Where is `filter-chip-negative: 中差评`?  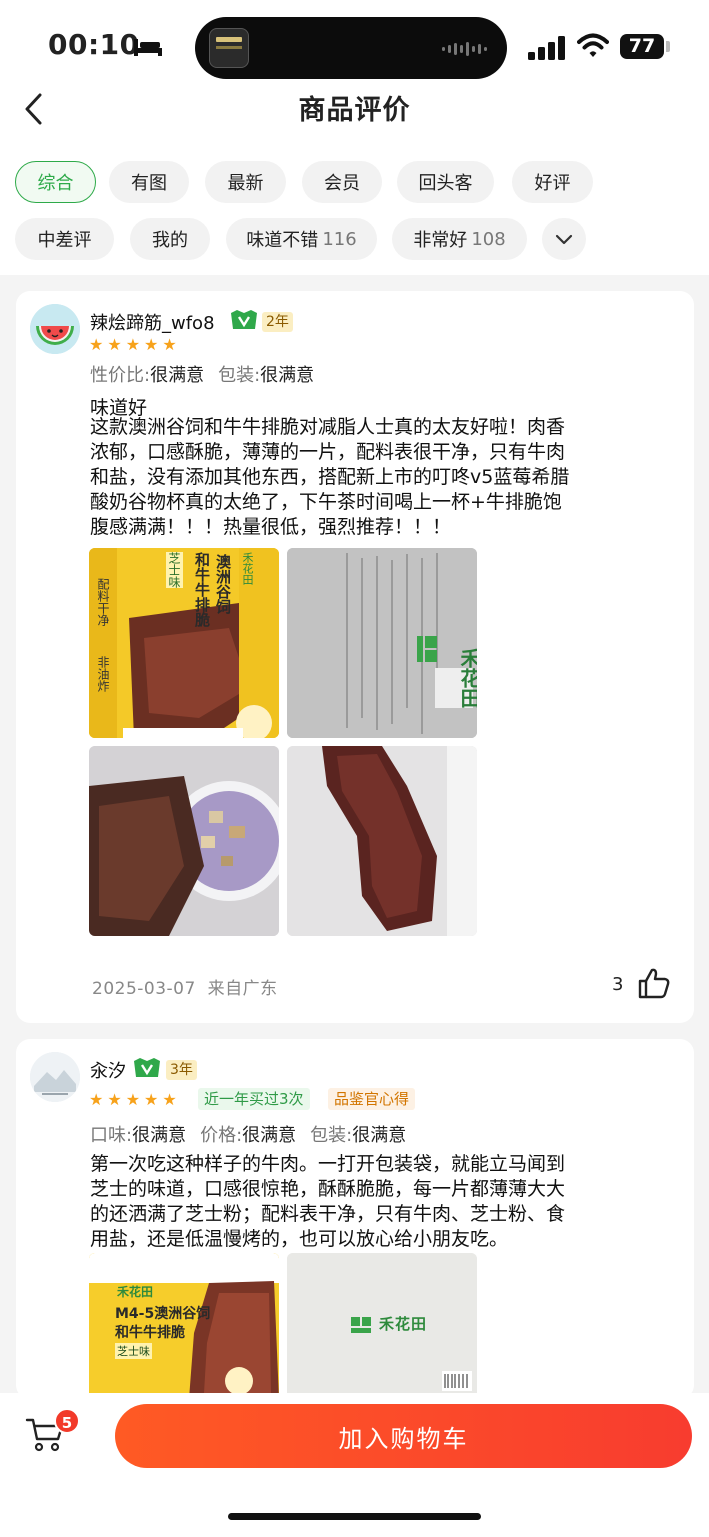 filter-chip-negative: 中差评 is located at coordinates (64, 239).